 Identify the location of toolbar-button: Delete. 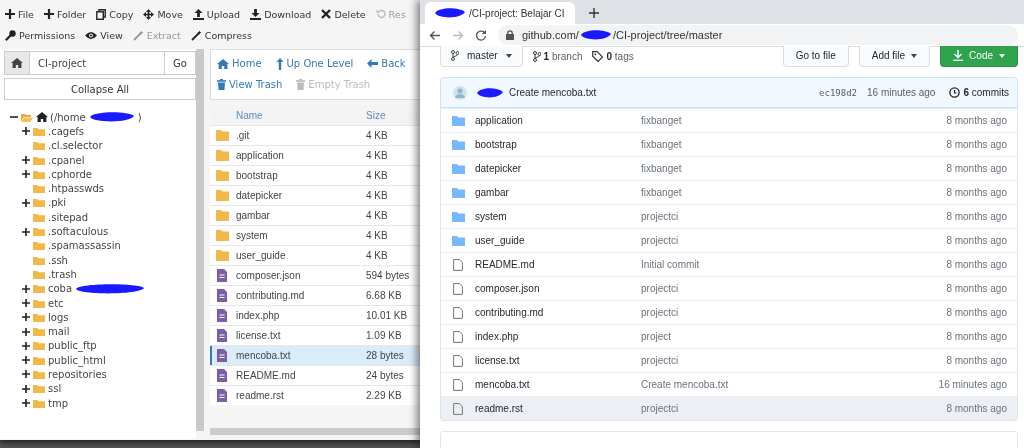
(343, 14).